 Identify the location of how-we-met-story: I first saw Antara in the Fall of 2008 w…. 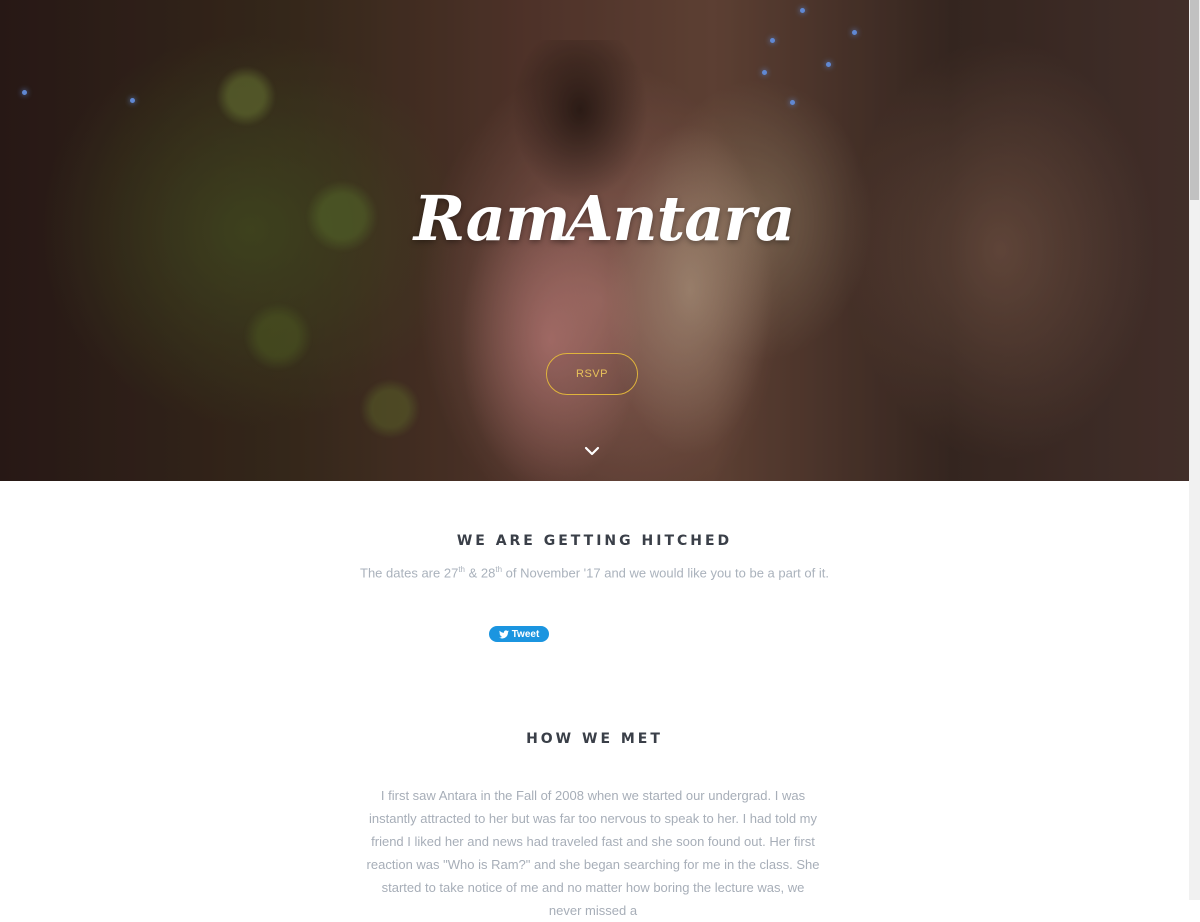
(593, 853).